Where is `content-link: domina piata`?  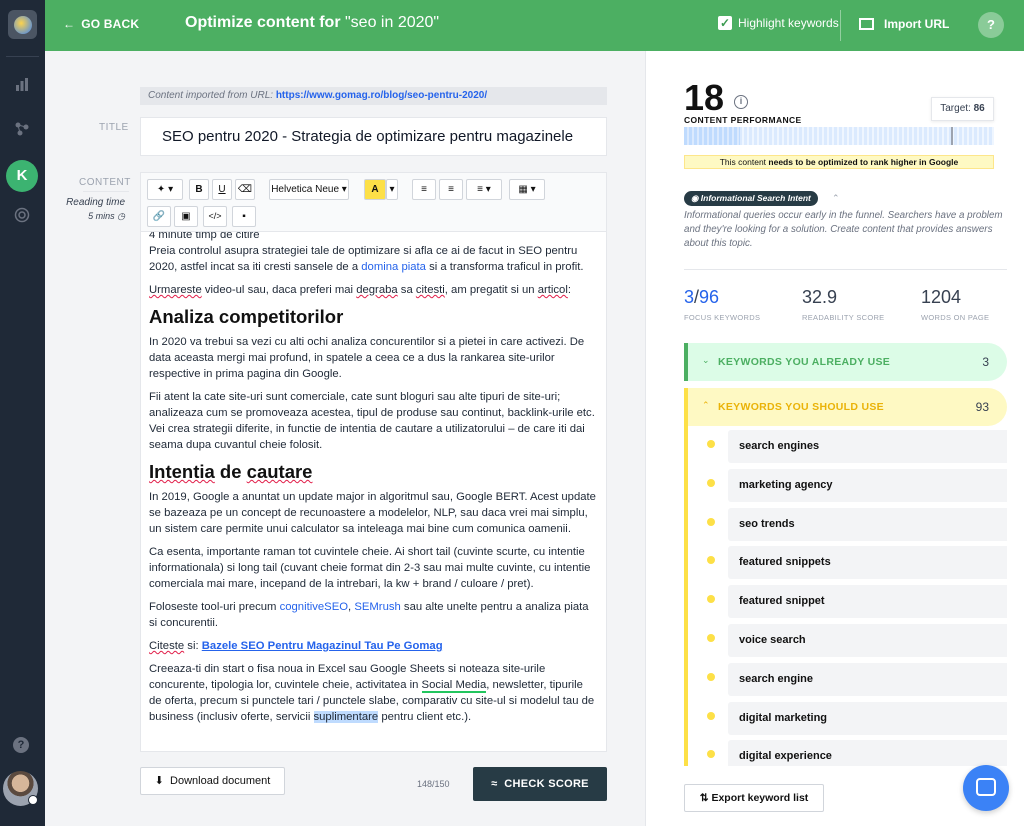 content-link: domina piata is located at coordinates (393, 267).